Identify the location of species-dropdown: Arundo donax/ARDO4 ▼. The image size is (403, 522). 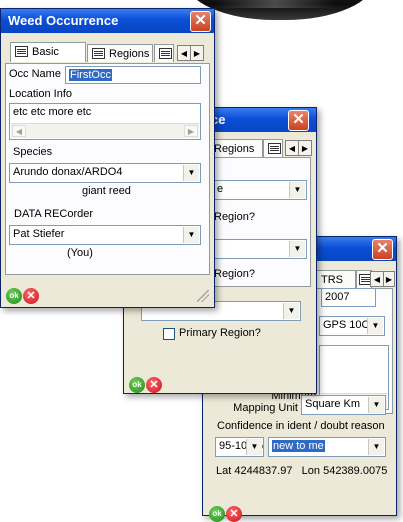
(105, 173).